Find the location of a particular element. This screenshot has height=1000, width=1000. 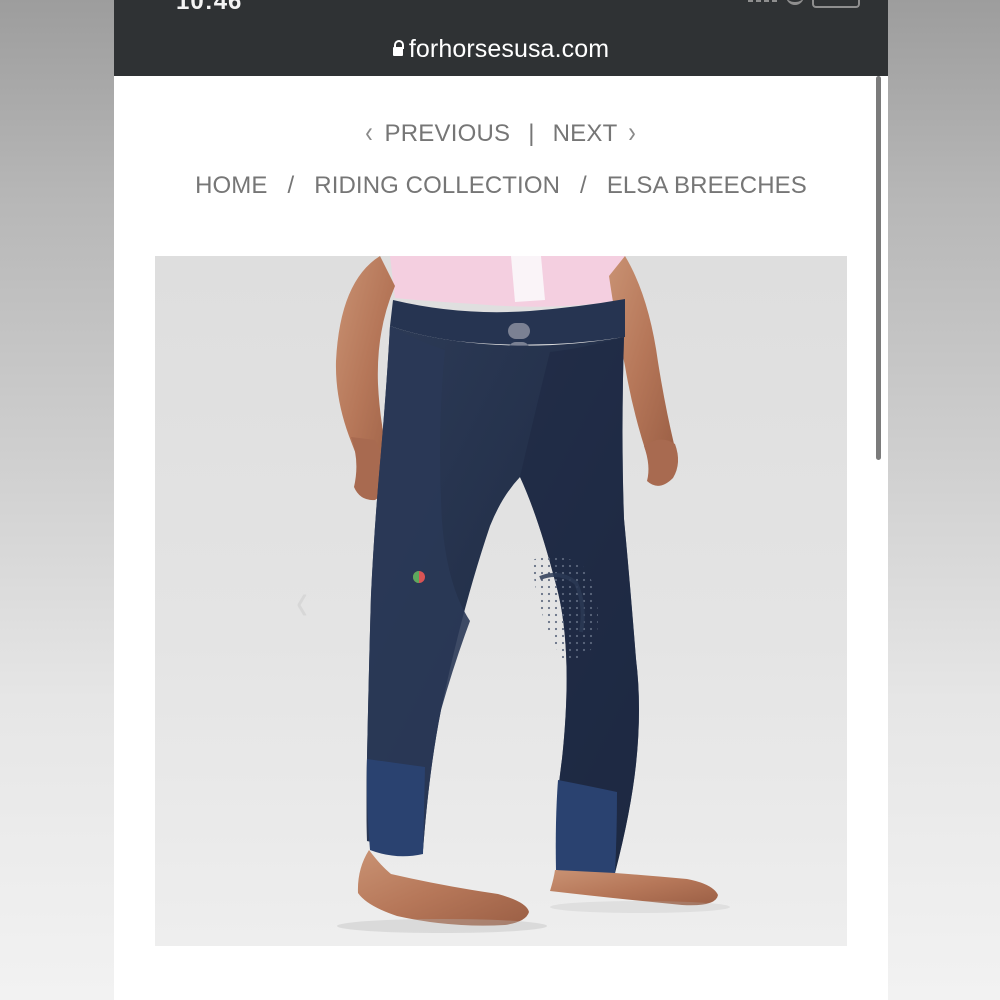

breadcrumb: HOME / RIDING COLLECTION / ELSA BREECHES is located at coordinates (501, 186).